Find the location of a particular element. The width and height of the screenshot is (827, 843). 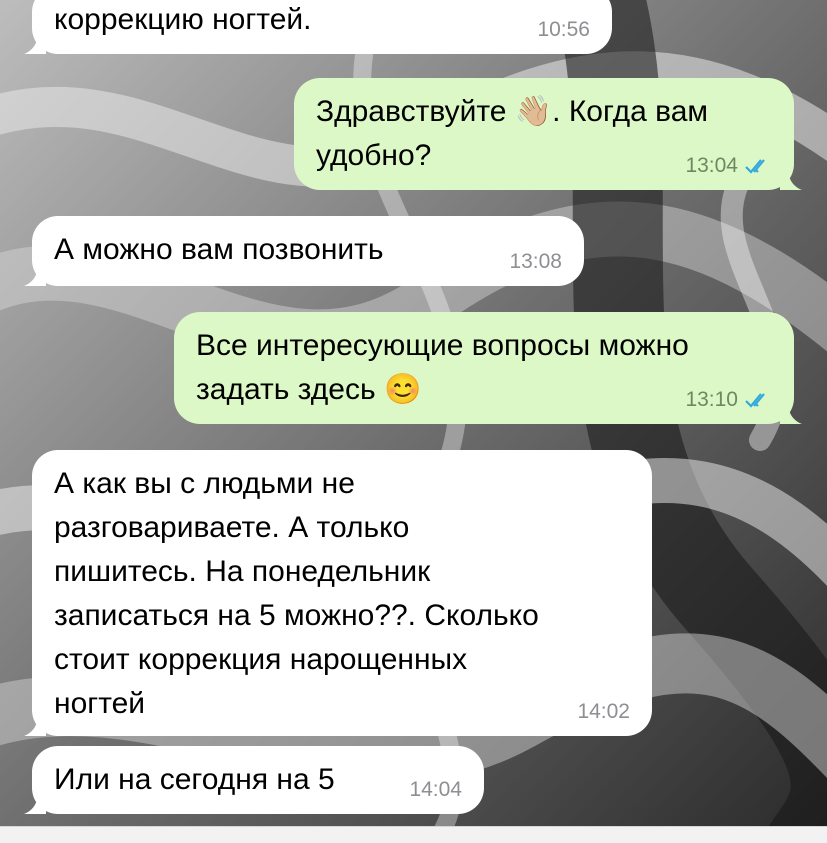

message-time: 13:04 is located at coordinates (711, 165).